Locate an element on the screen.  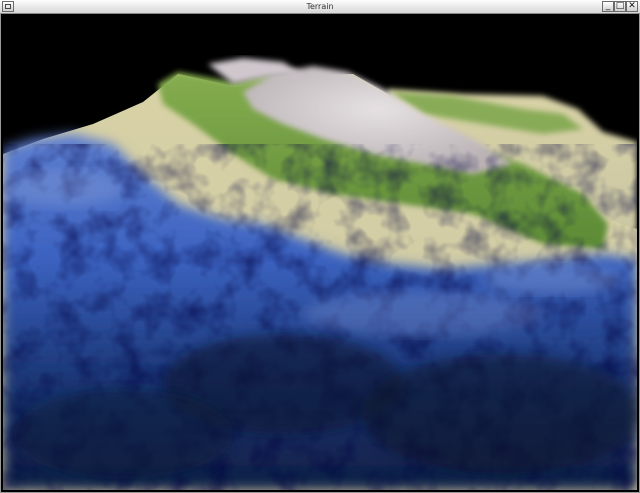
maximize-button: □ is located at coordinates (620, 6).